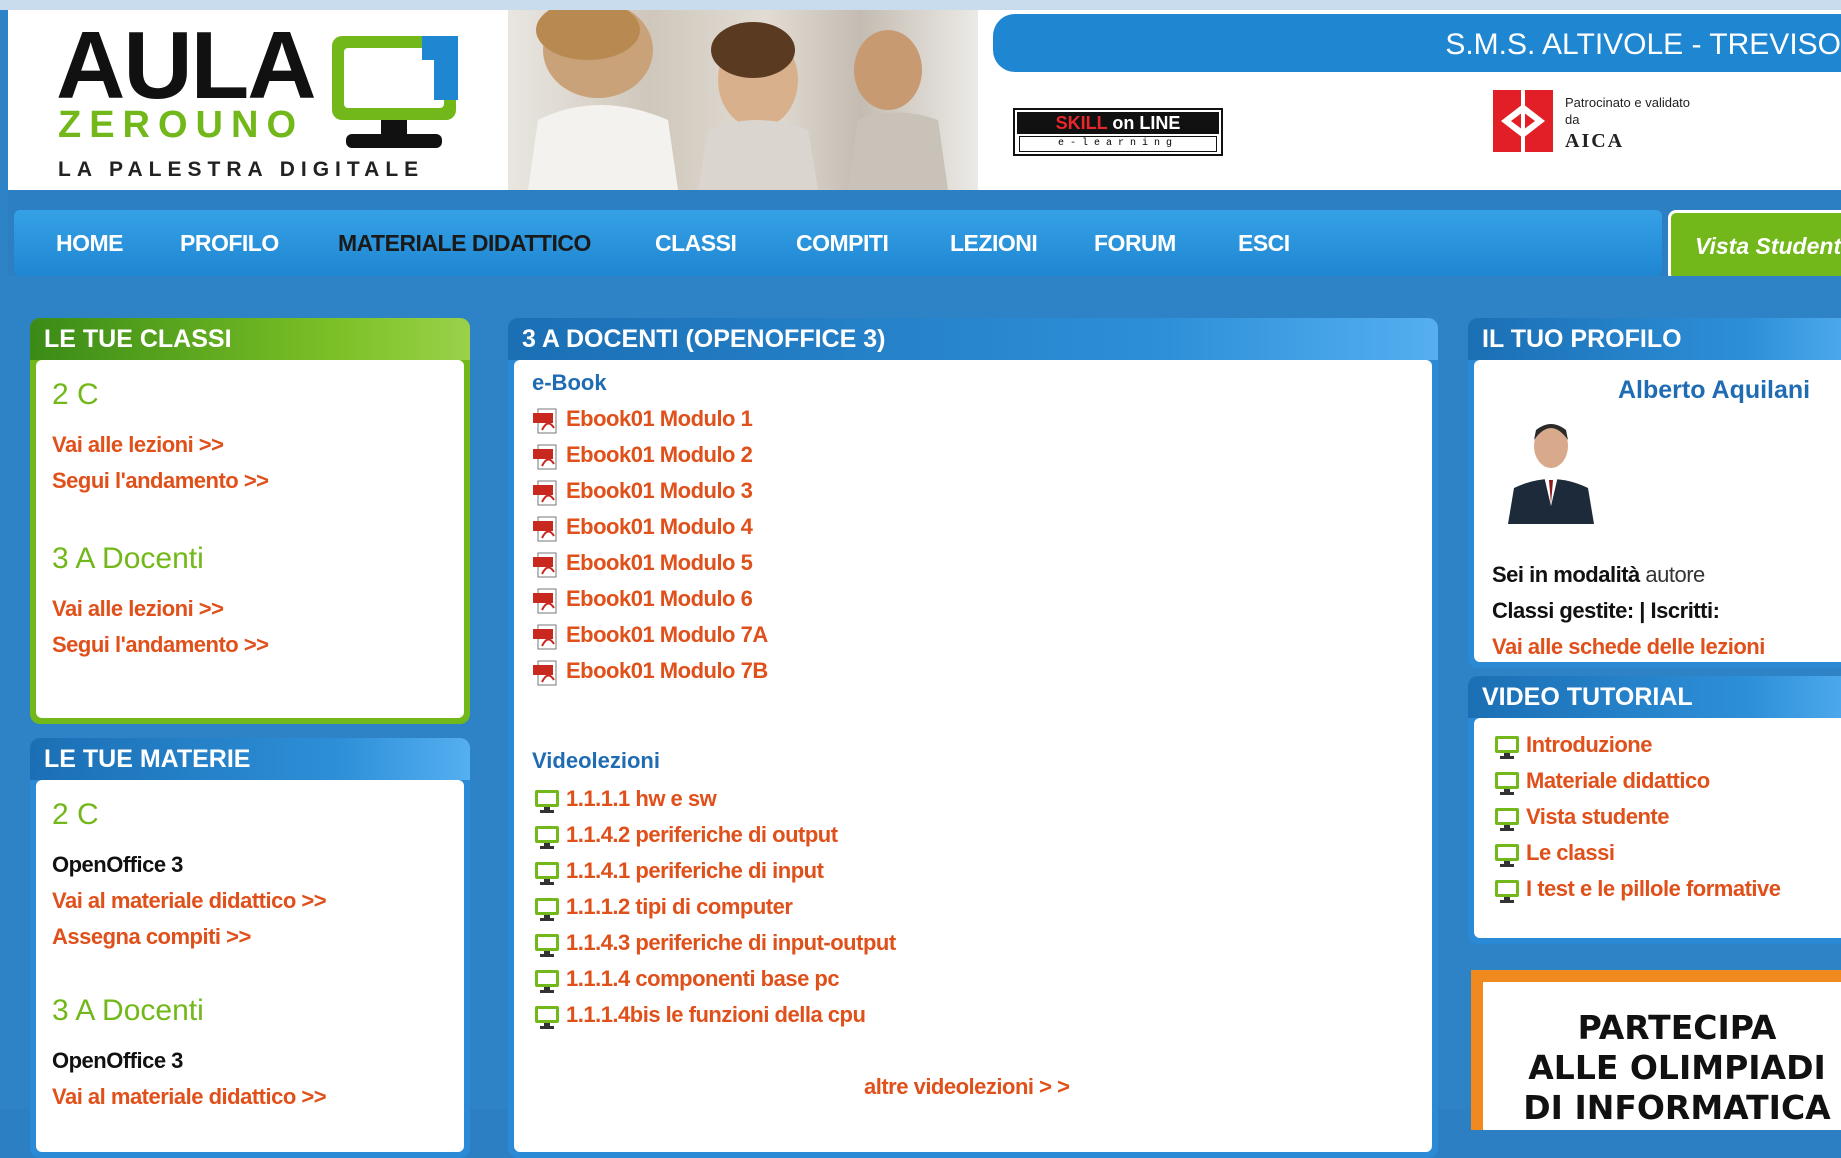  I want to click on aica-caption: Patrocinato e validato da, so click(1628, 111).